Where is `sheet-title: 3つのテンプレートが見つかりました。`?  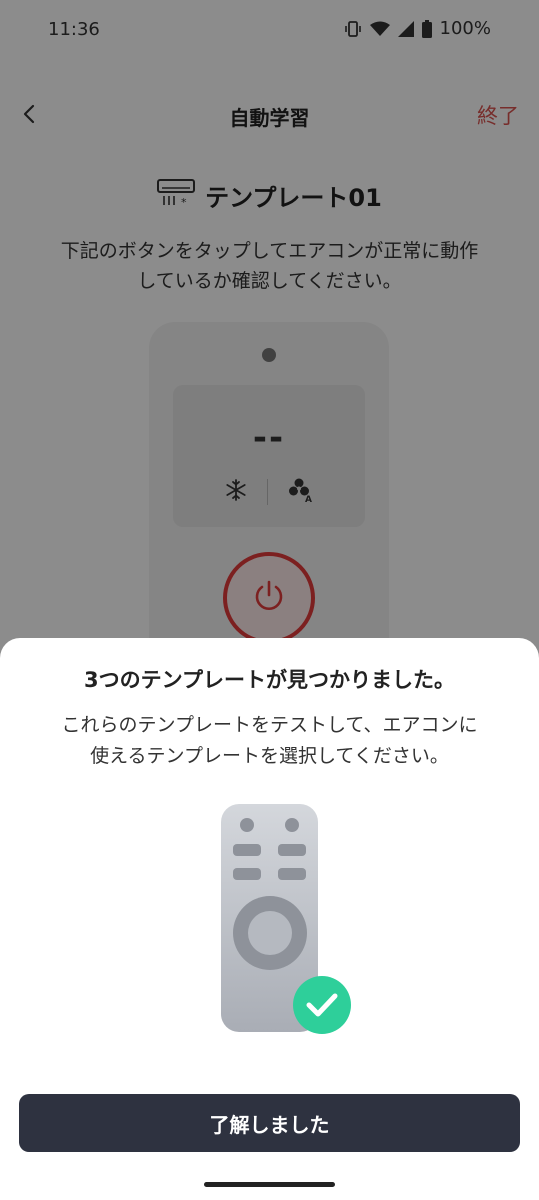
sheet-title: 3つのテンプレートが見つかりました。 is located at coordinates (269, 680).